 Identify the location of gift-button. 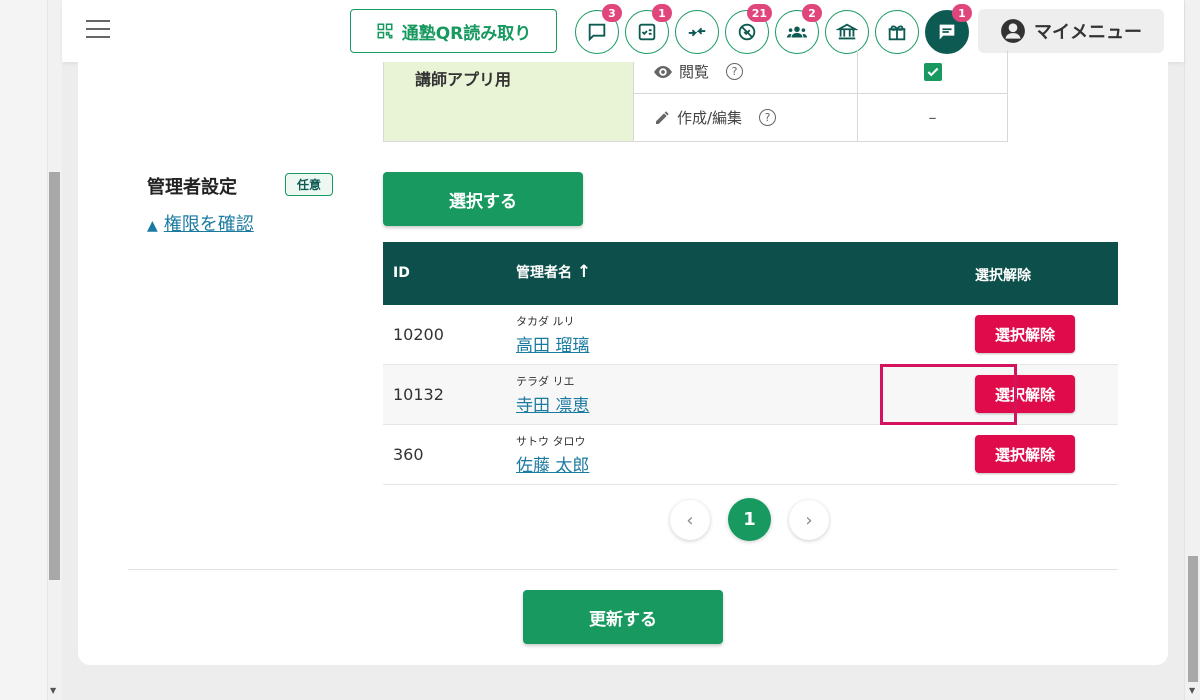
(897, 32).